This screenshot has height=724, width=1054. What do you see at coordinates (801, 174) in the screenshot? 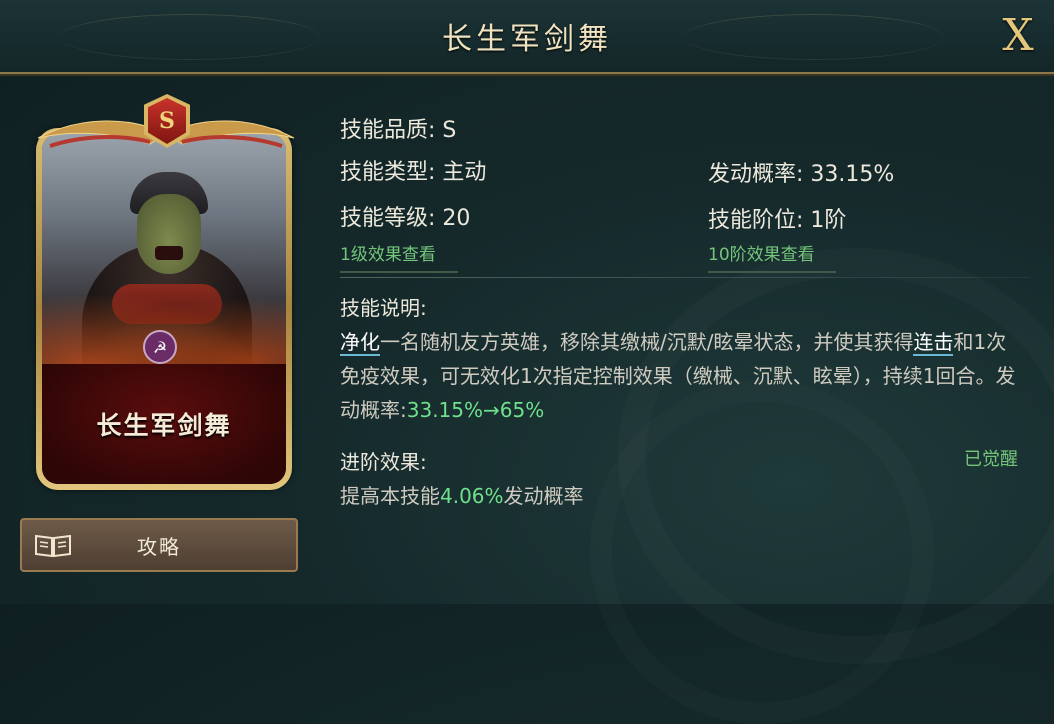
I see `skill-trigger-rate: 发动概率: 33.15%` at bounding box center [801, 174].